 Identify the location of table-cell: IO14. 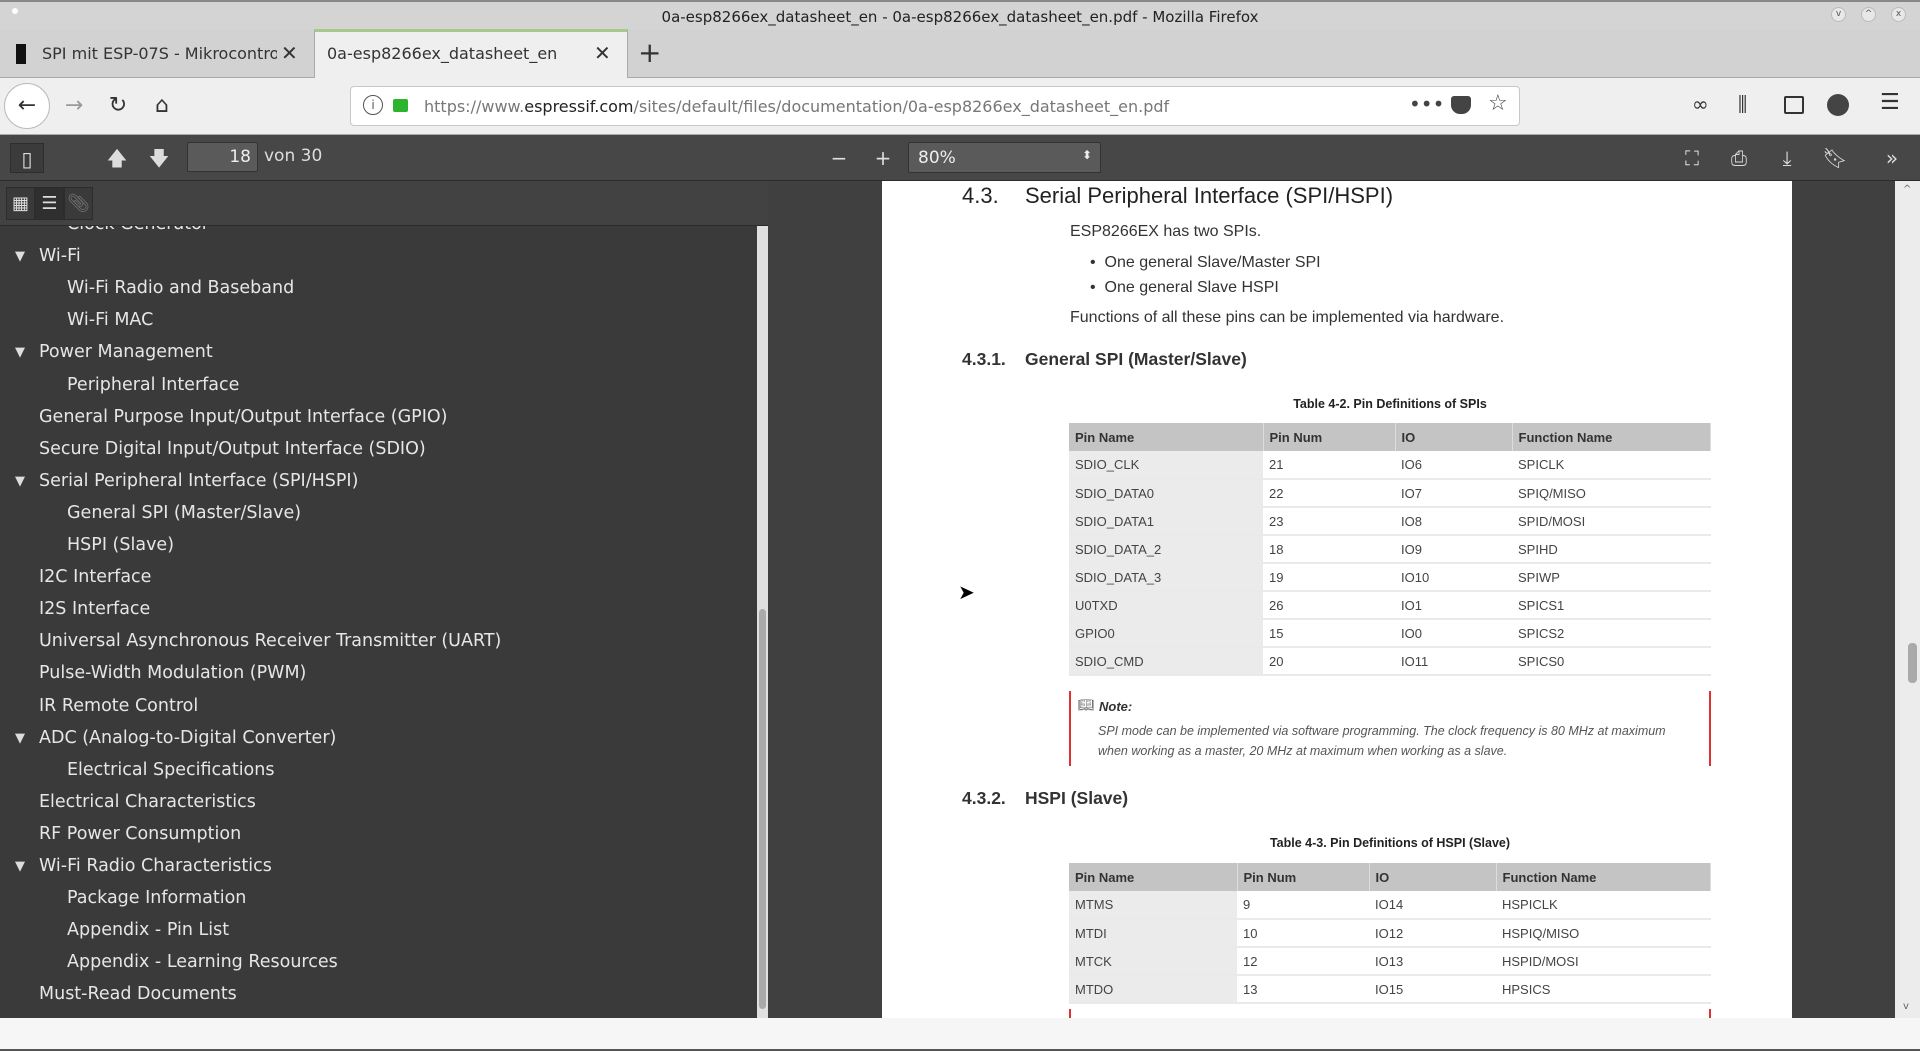
(1432, 905).